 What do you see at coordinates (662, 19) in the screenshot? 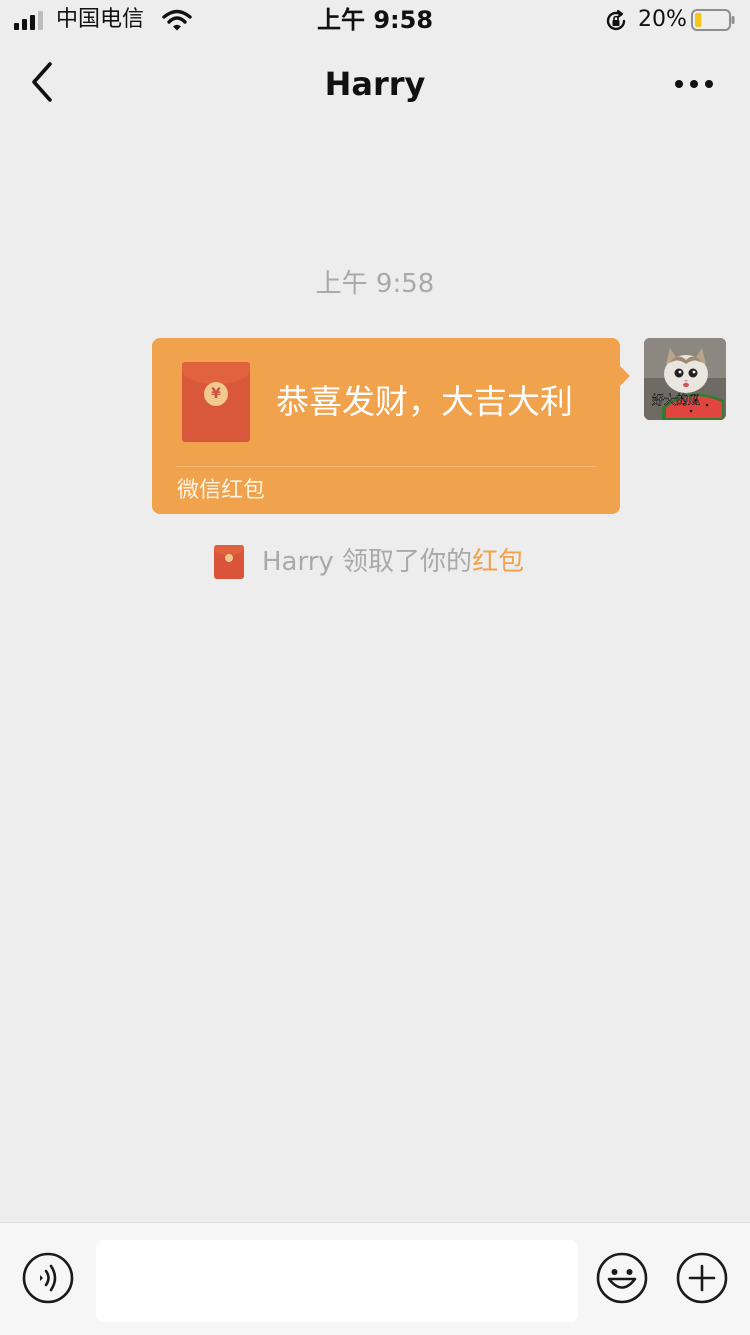
I see `battery-percent: 20%` at bounding box center [662, 19].